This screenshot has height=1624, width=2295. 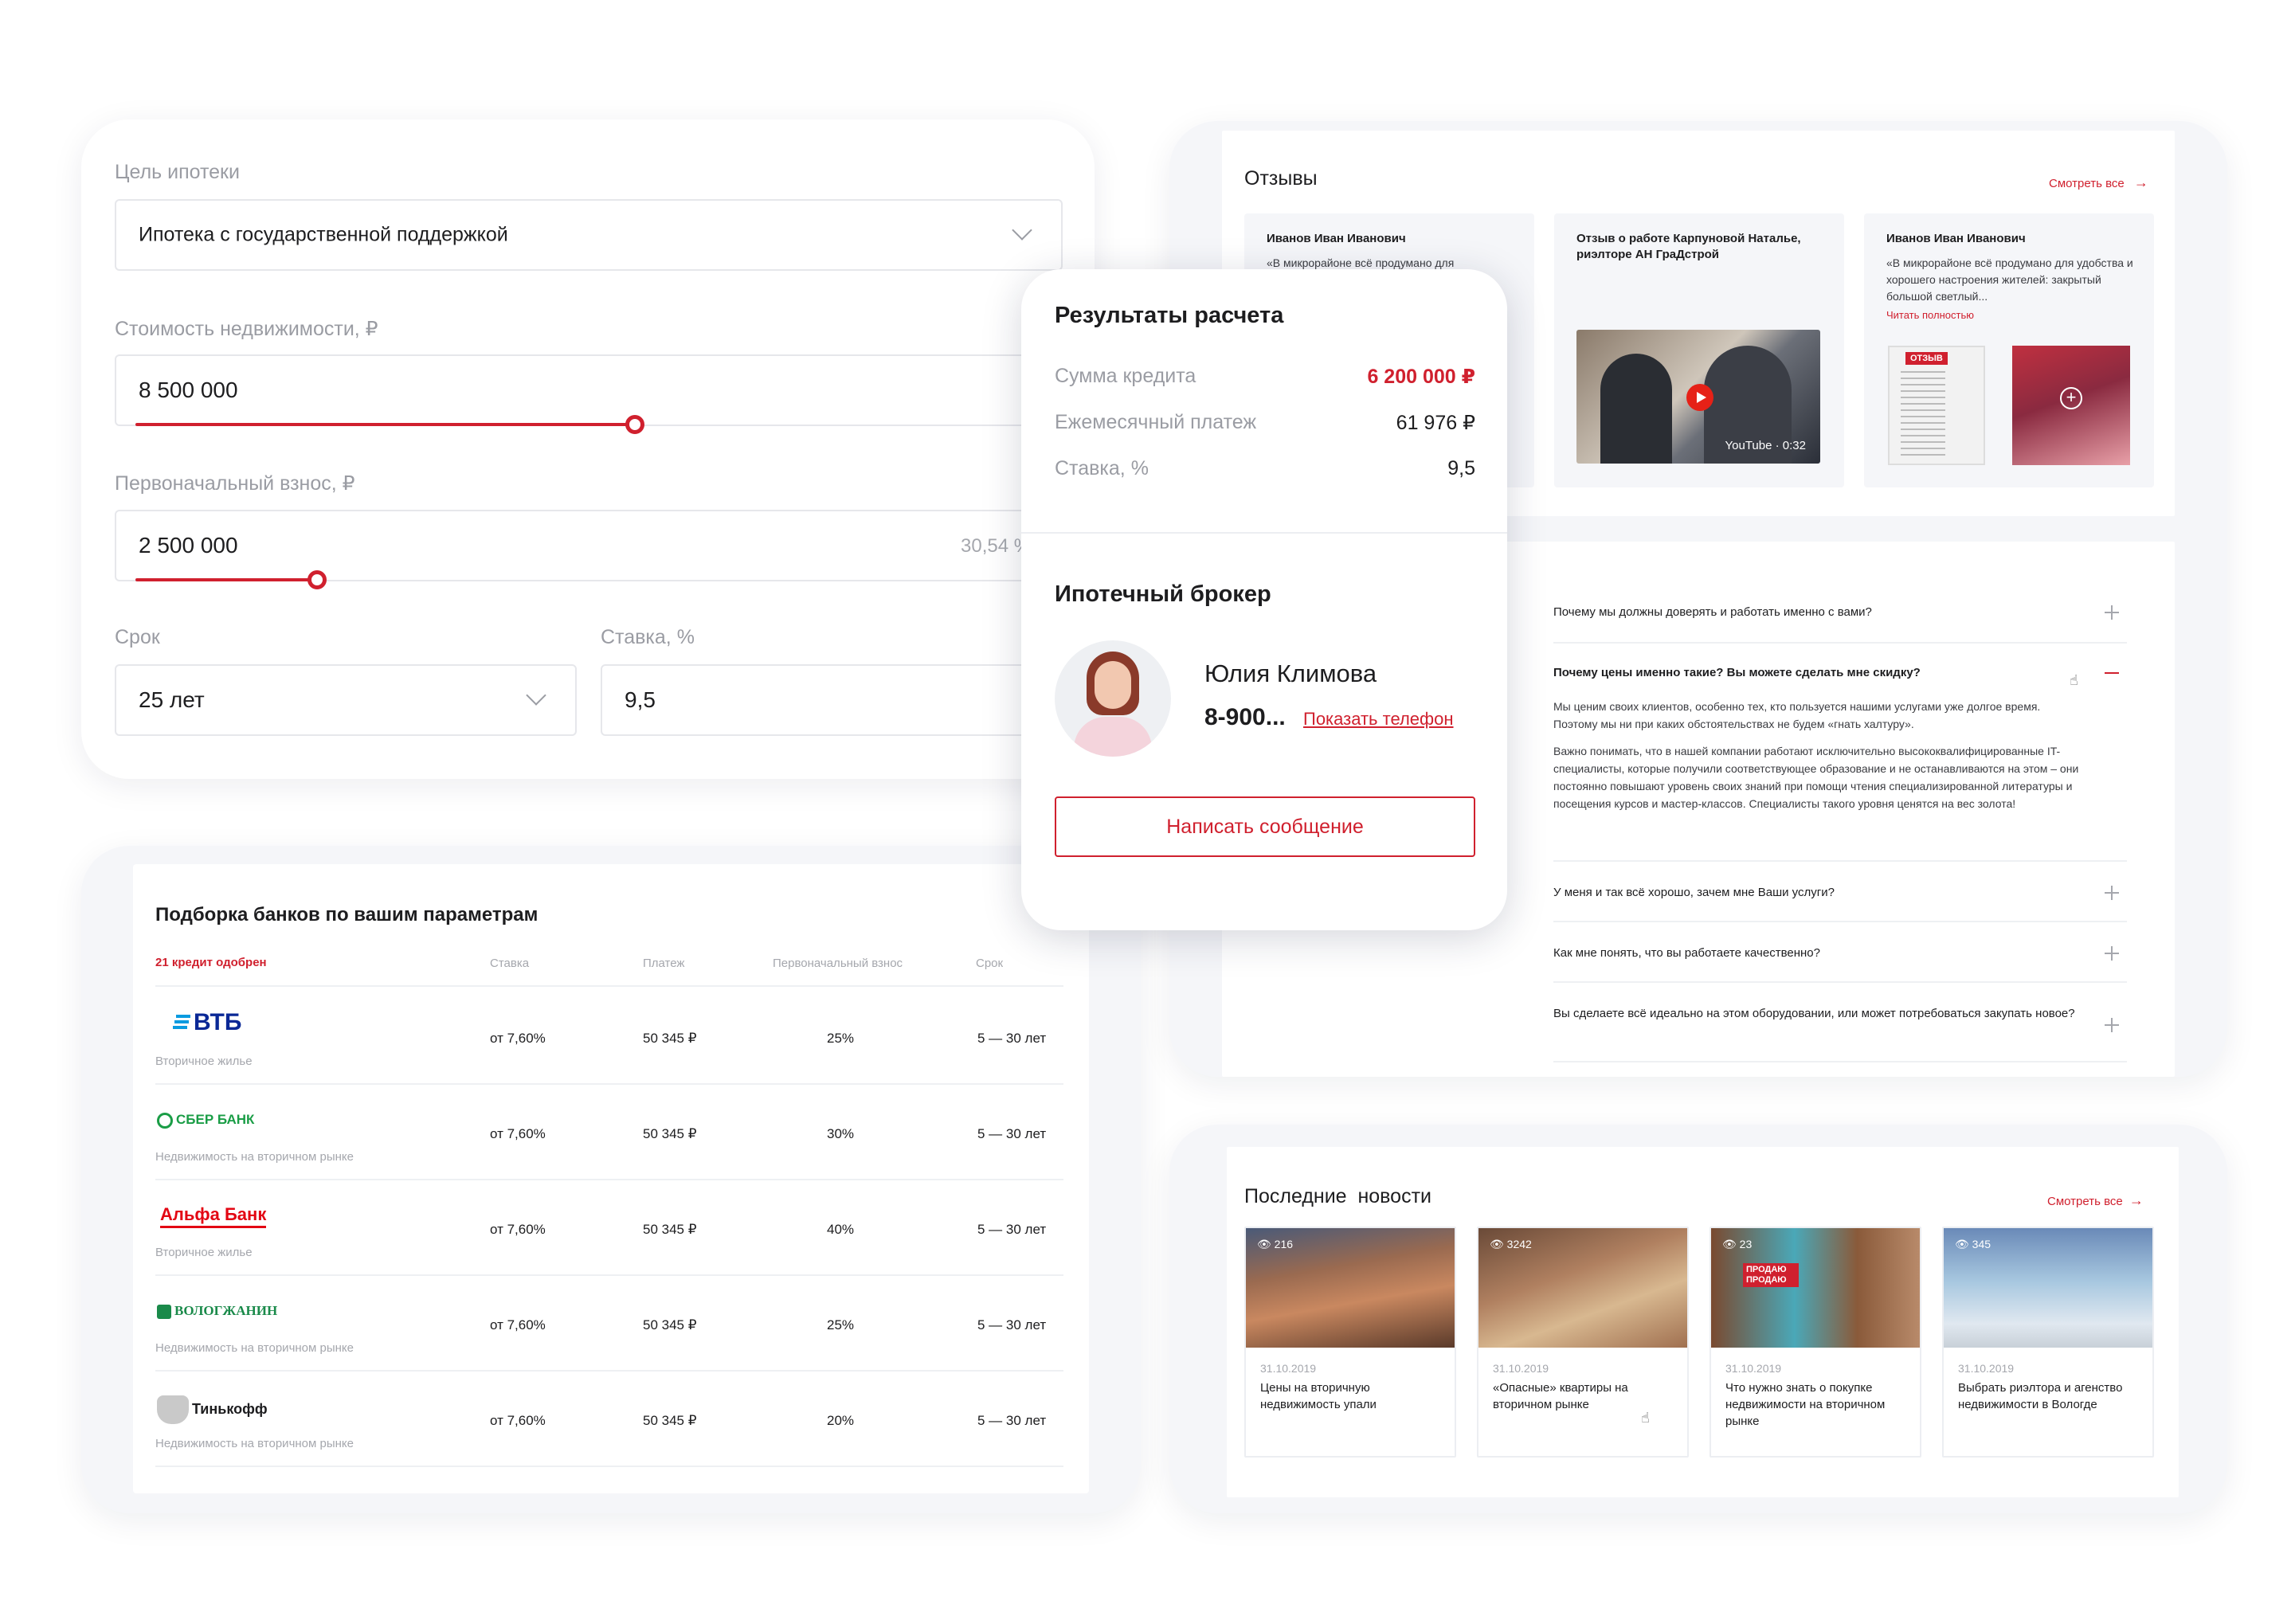 I want to click on video-label: YouTube · 0:32, so click(x=1765, y=445).